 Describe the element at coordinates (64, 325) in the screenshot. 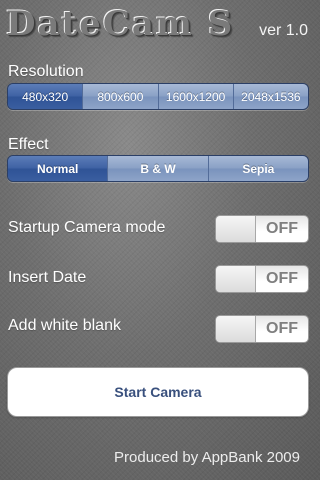

I see `add-white-blank-label: Add white blank` at that location.